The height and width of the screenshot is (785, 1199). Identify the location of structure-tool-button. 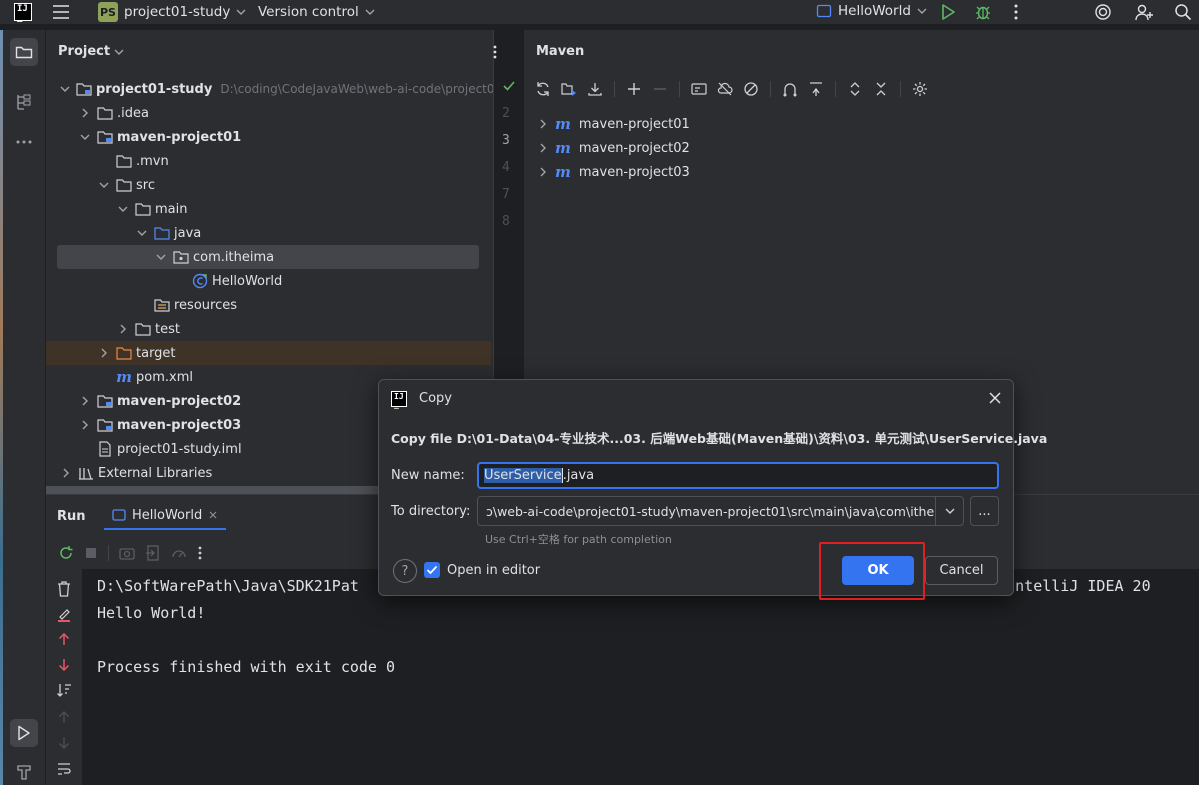
(24, 102).